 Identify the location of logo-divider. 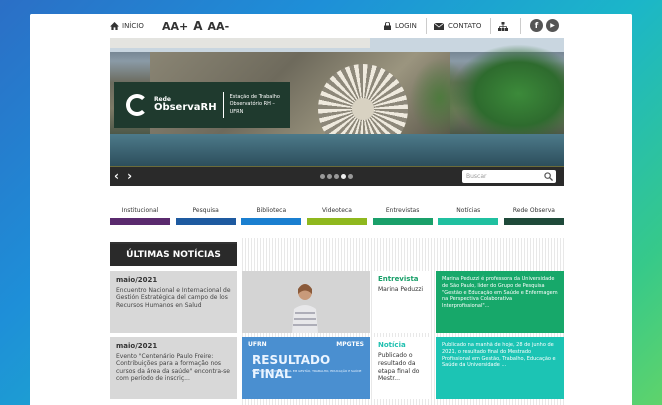
(223, 105).